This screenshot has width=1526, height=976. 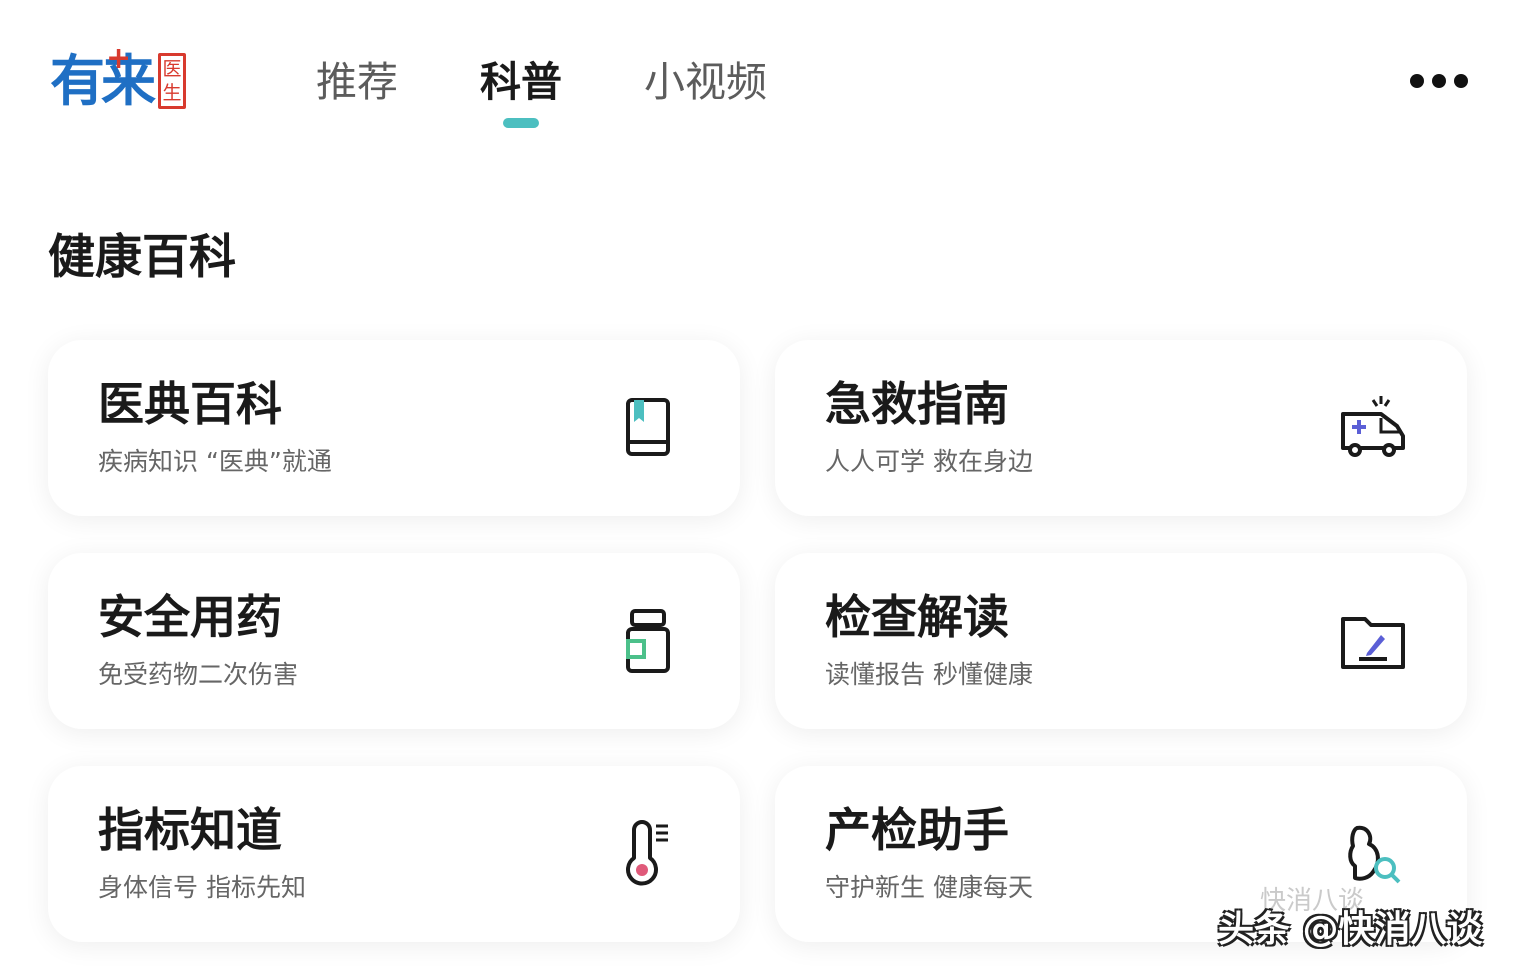 I want to click on logo-cross-icon: +, so click(x=118, y=58).